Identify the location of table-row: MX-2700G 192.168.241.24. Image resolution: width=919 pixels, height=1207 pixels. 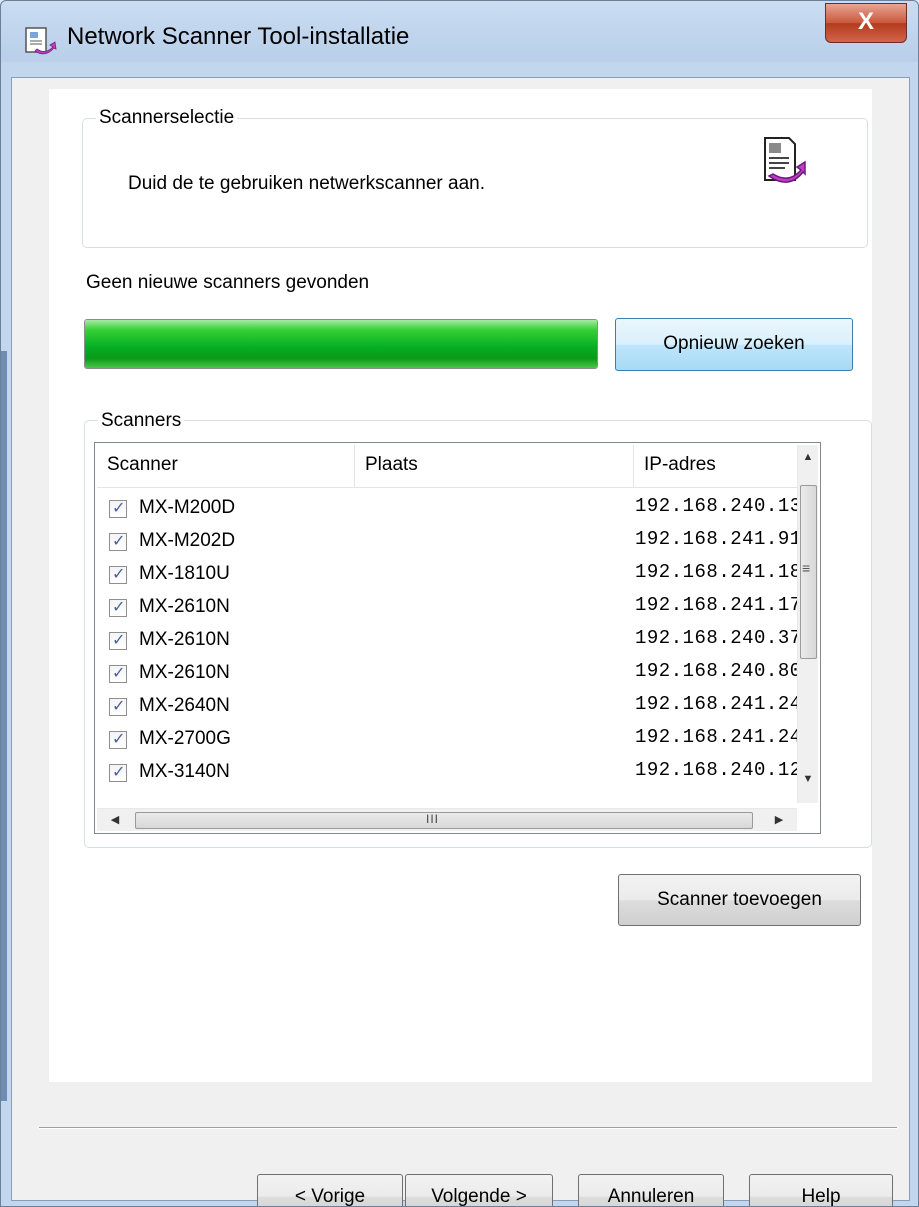
(454, 740).